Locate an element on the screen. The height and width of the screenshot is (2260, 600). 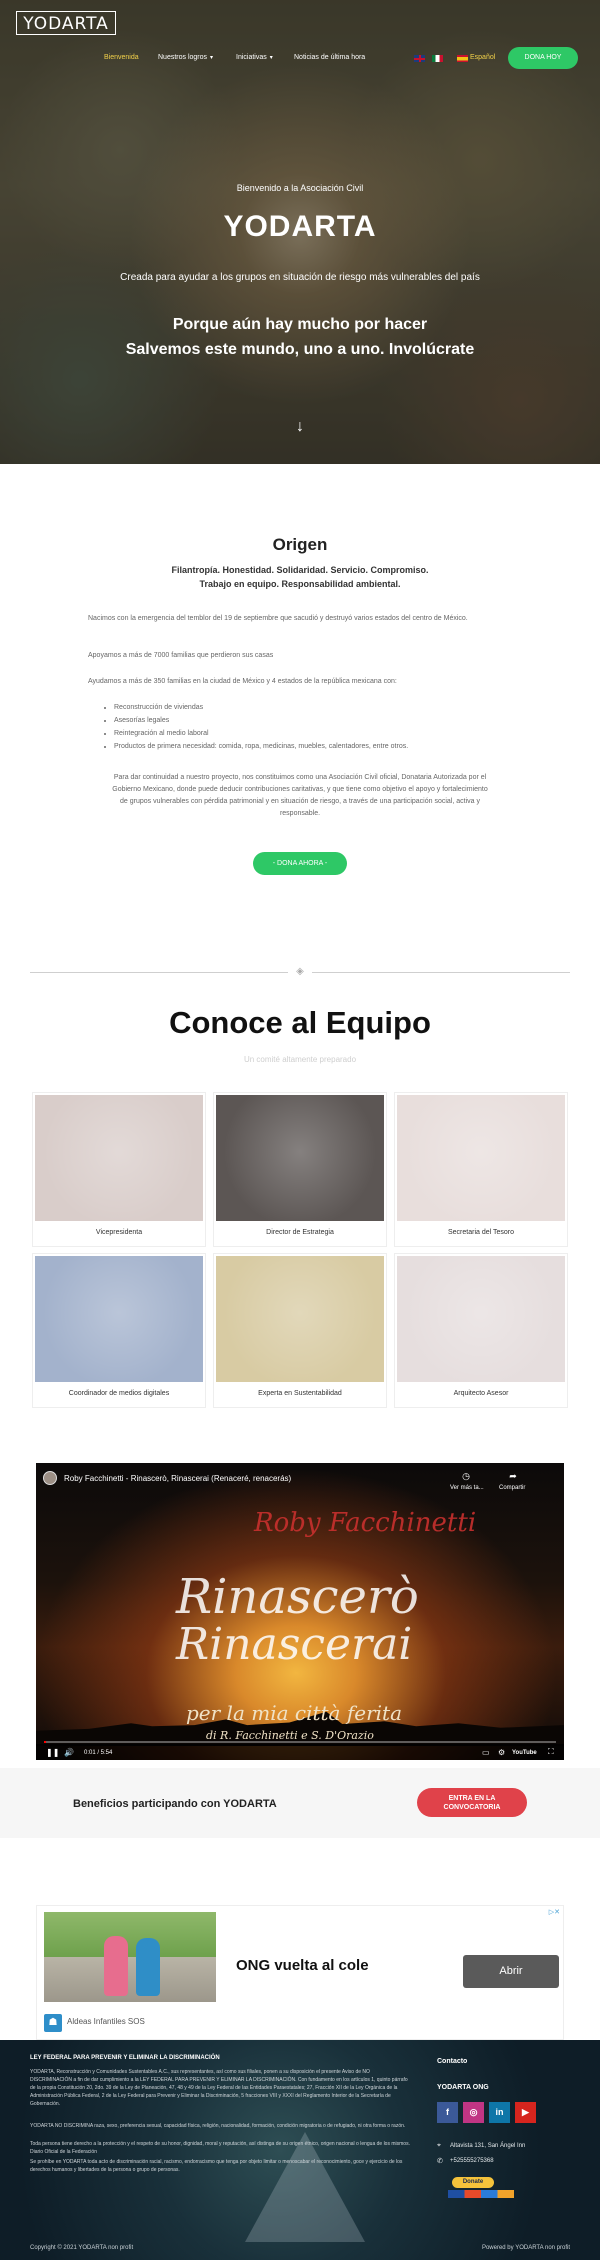
instagram-icon: ◎ is located at coordinates (473, 2112).